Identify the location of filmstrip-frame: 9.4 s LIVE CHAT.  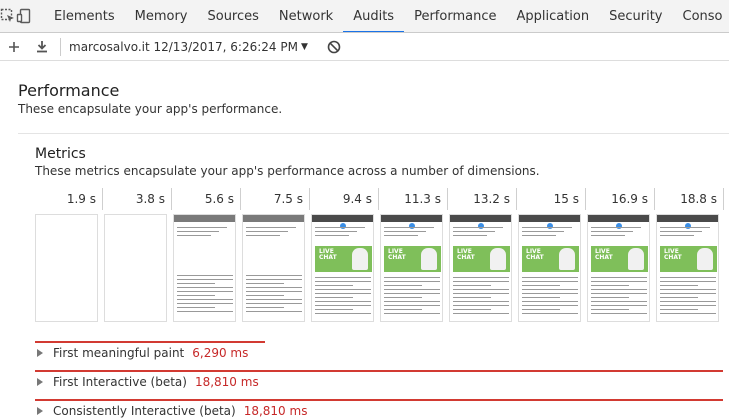
(345, 255).